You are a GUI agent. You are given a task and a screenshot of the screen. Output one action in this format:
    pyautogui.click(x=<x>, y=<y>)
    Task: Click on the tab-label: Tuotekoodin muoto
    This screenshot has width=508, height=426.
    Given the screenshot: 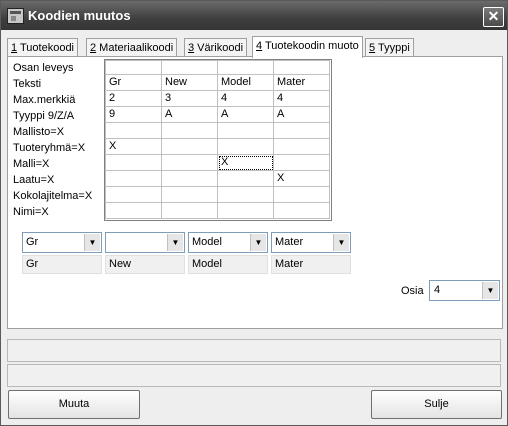 What is the action you would take?
    pyautogui.click(x=310, y=46)
    